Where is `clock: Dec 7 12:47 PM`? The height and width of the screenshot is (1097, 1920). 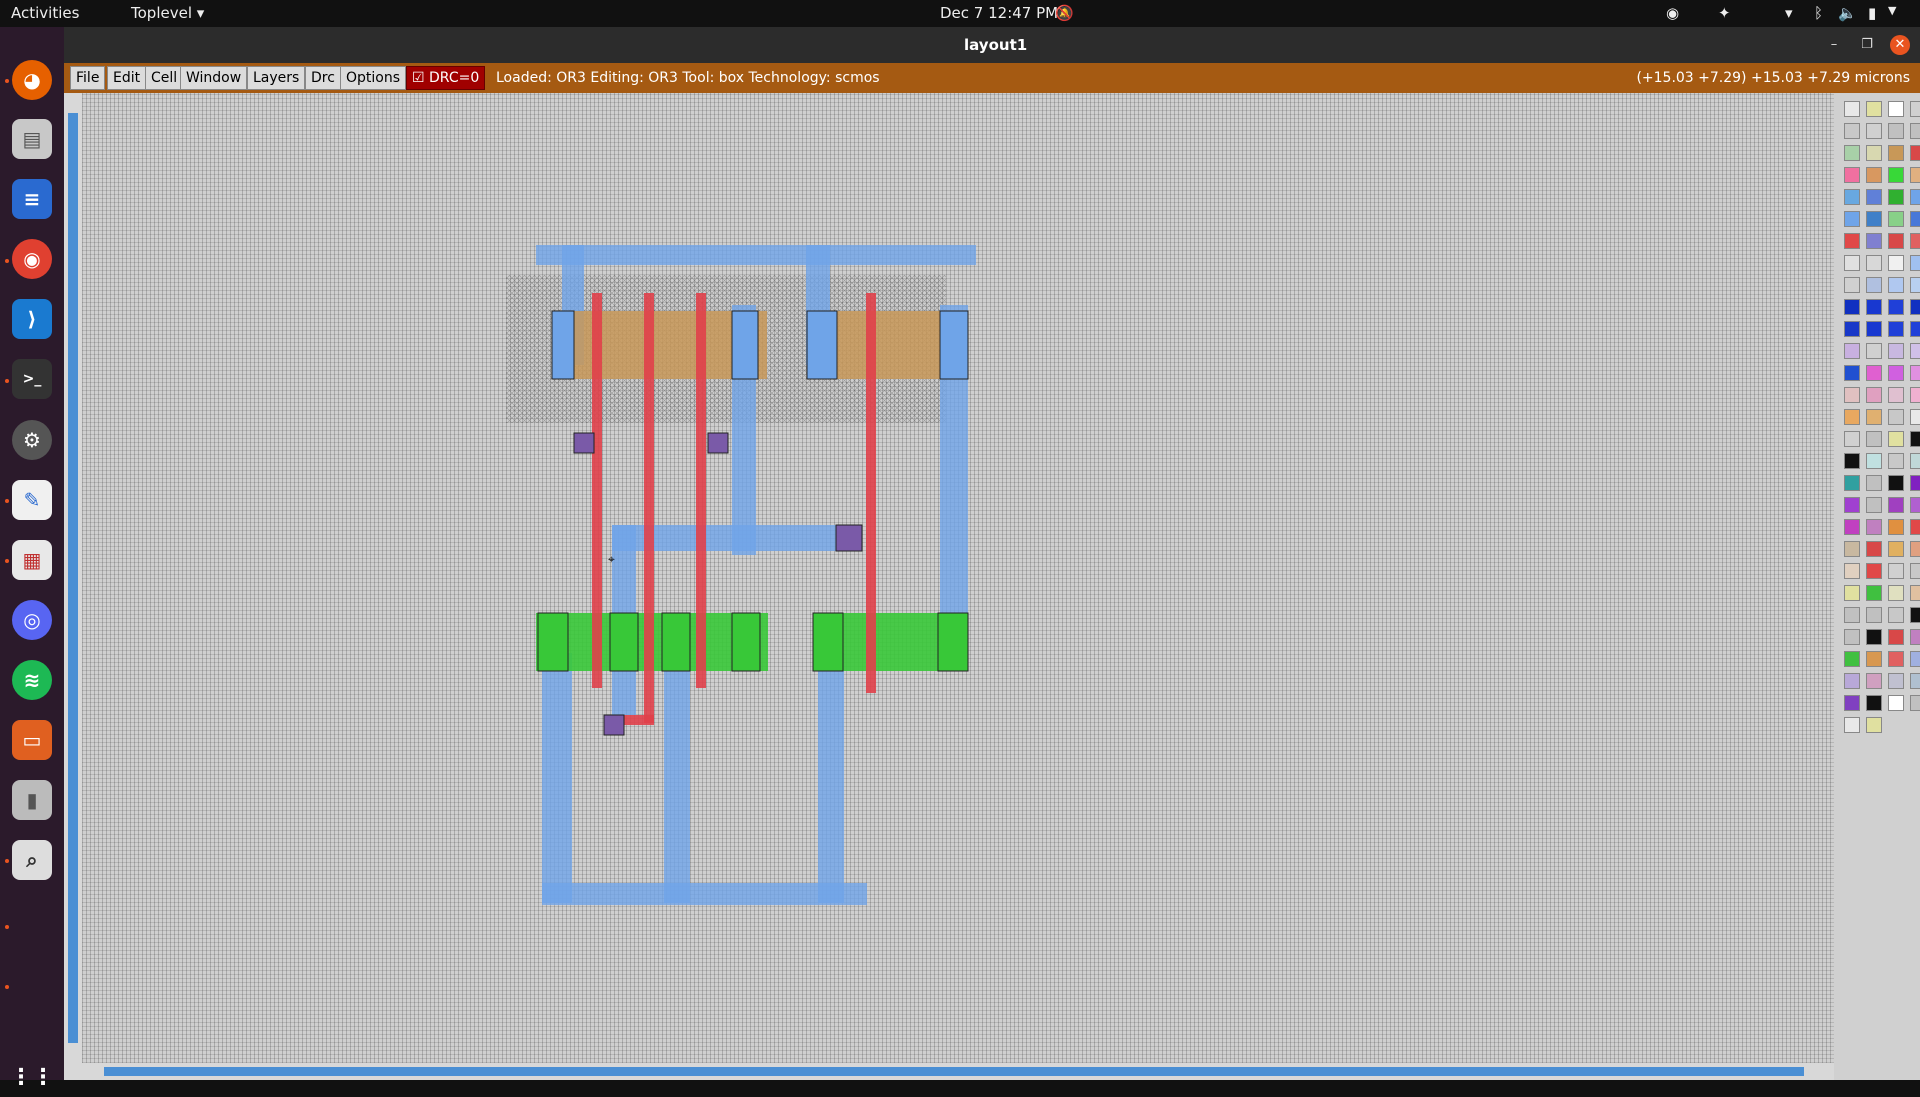 clock: Dec 7 12:47 PM is located at coordinates (999, 13).